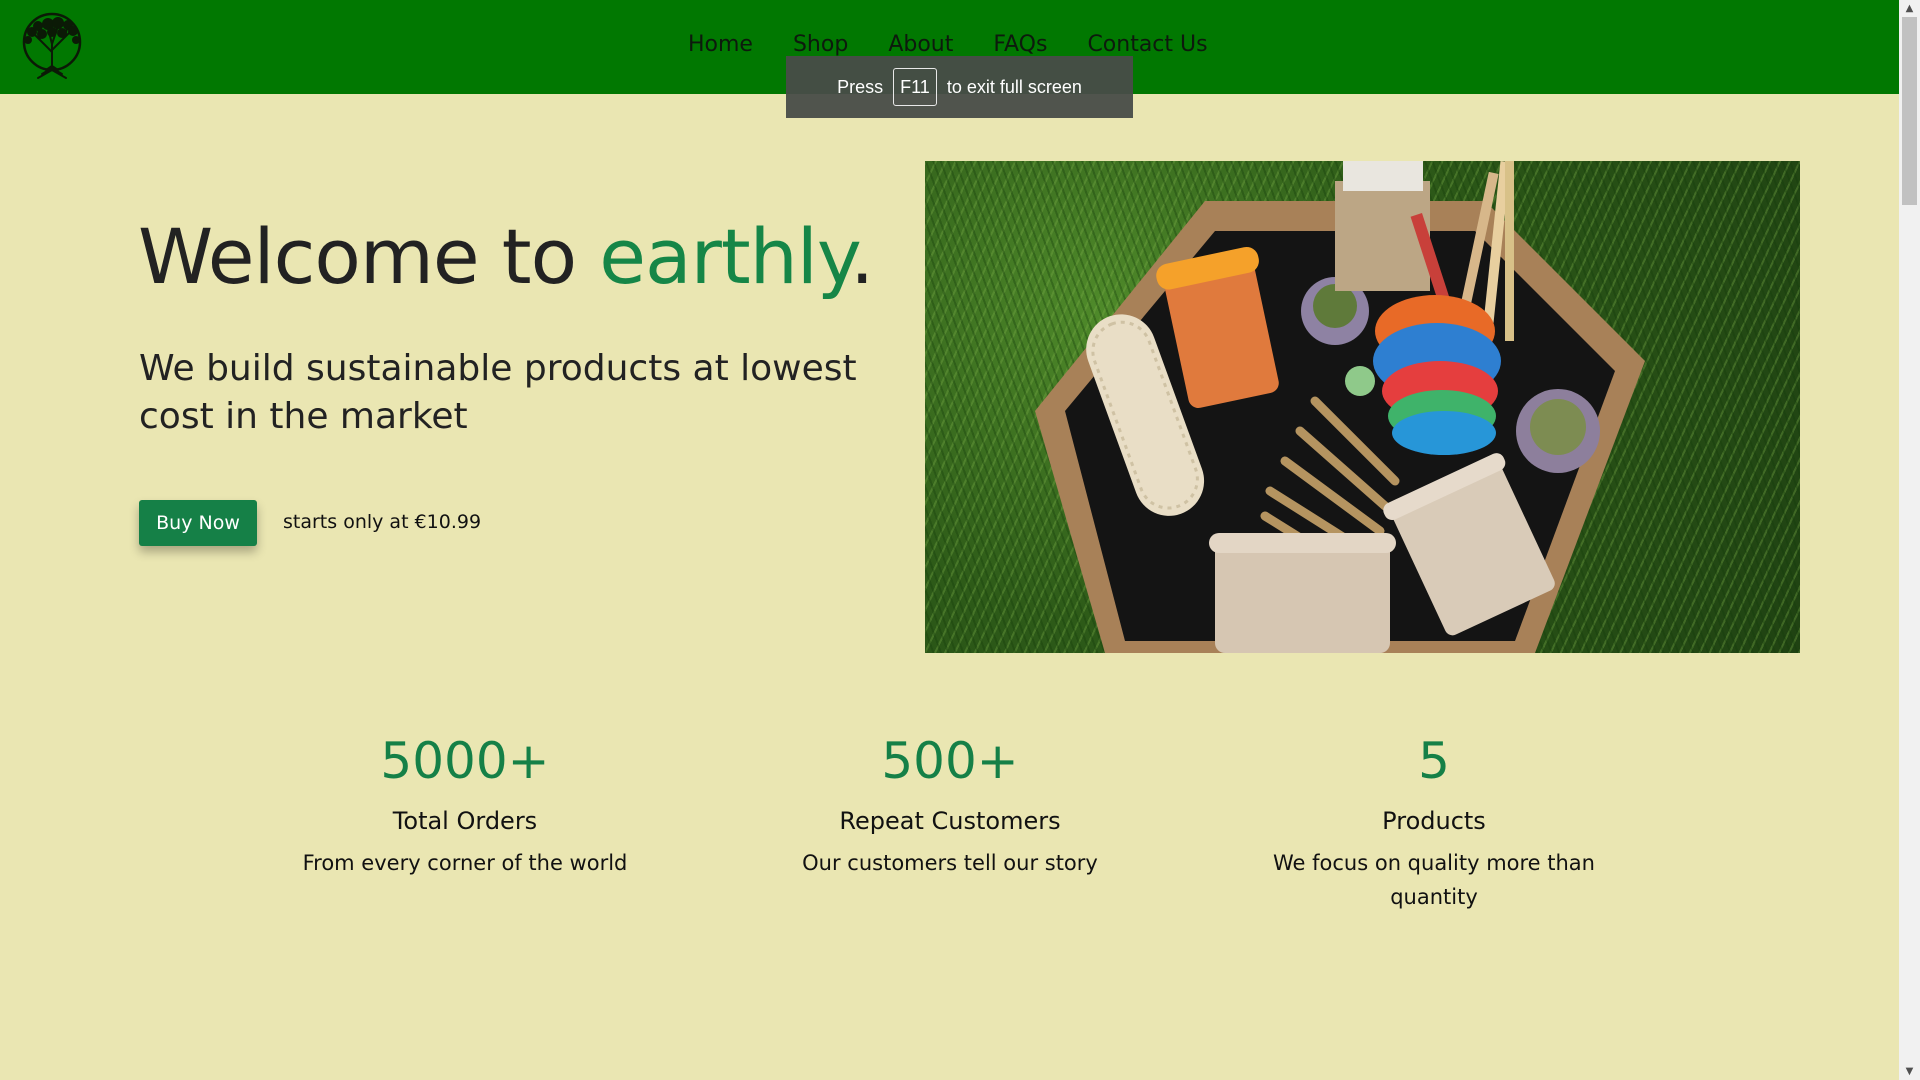 This screenshot has height=1080, width=1920. What do you see at coordinates (950, 761) in the screenshot?
I see `stat-number: 500+` at bounding box center [950, 761].